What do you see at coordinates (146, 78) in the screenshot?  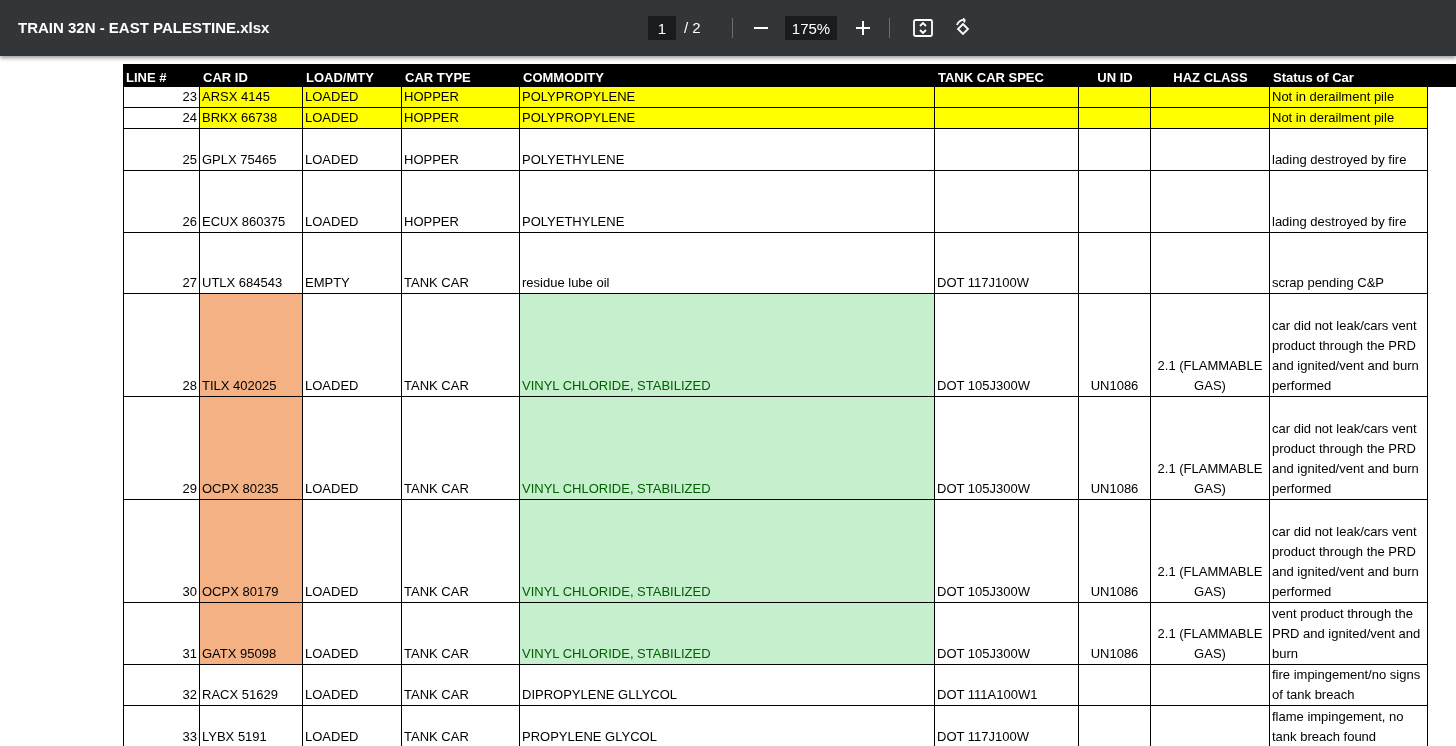 I see `column-header: LINE #` at bounding box center [146, 78].